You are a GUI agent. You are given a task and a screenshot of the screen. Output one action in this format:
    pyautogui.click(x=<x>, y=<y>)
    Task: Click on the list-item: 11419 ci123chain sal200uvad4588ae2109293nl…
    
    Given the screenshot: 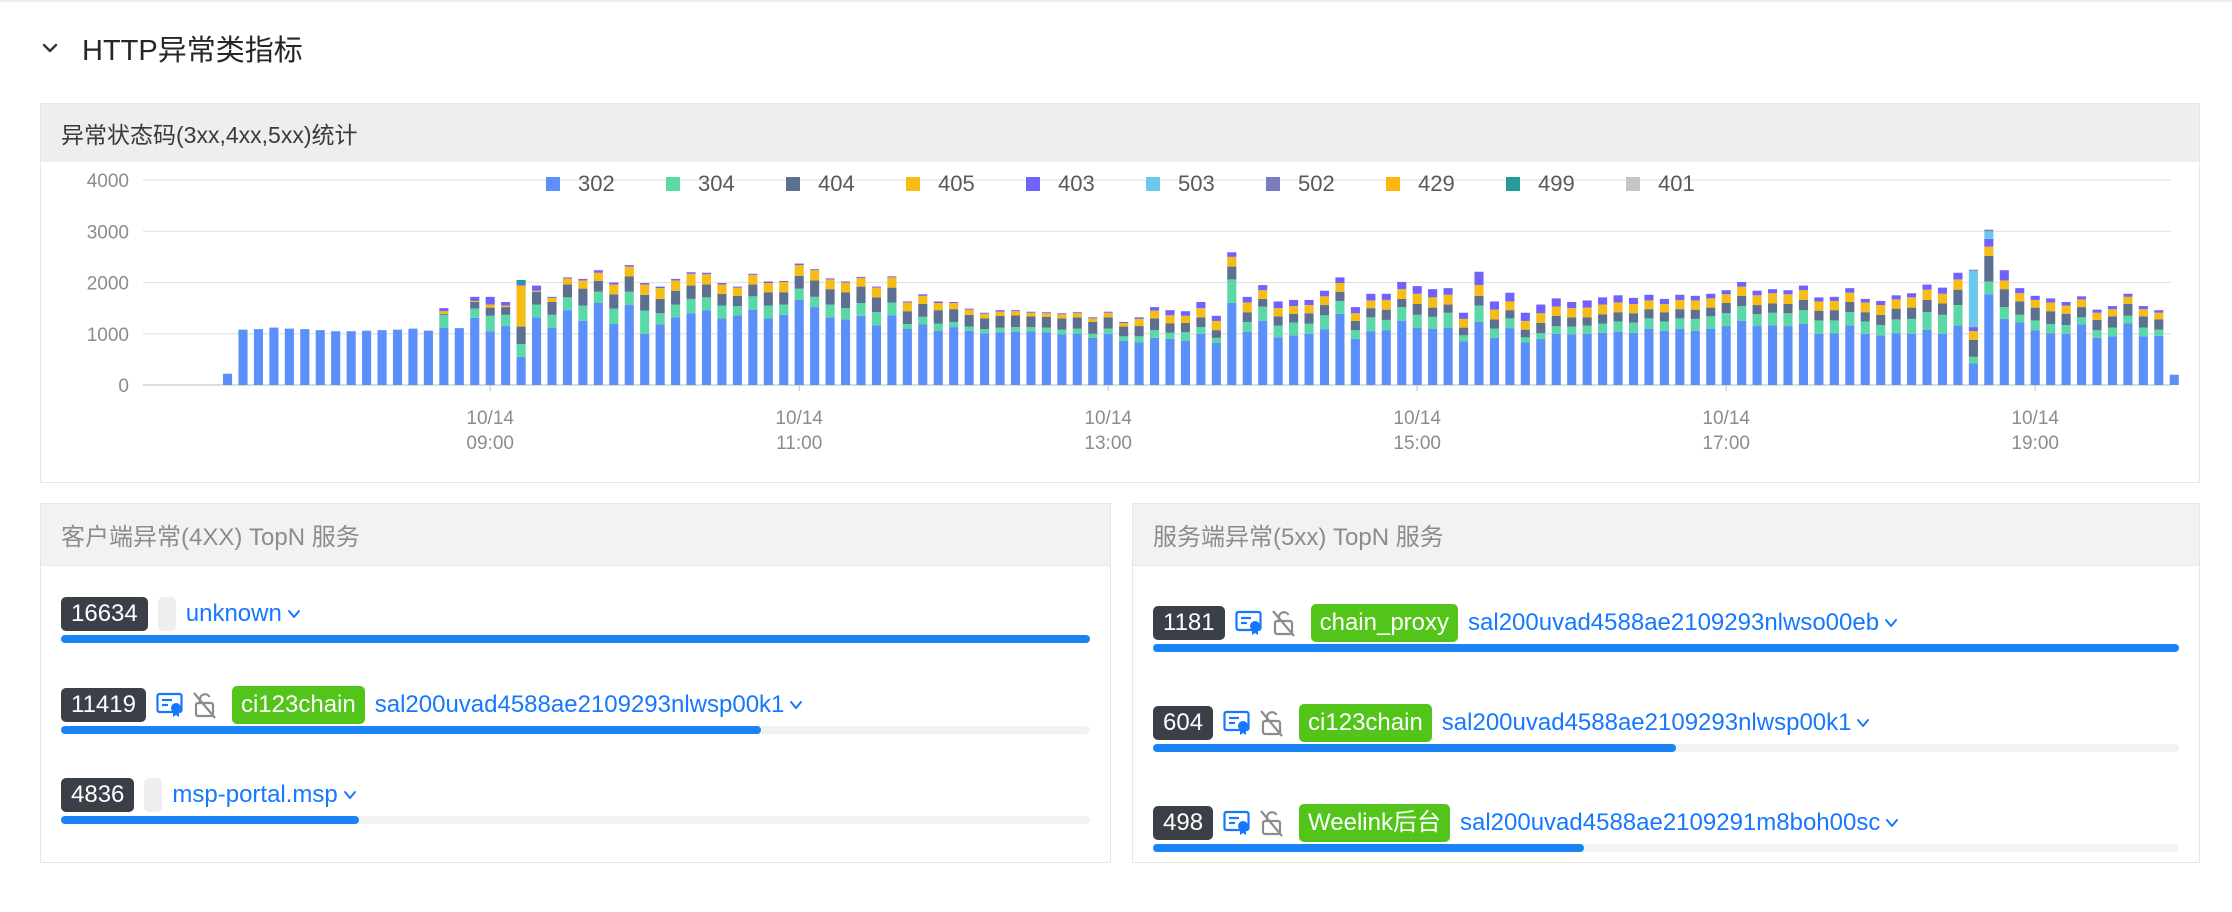 What is the action you would take?
    pyautogui.click(x=575, y=710)
    